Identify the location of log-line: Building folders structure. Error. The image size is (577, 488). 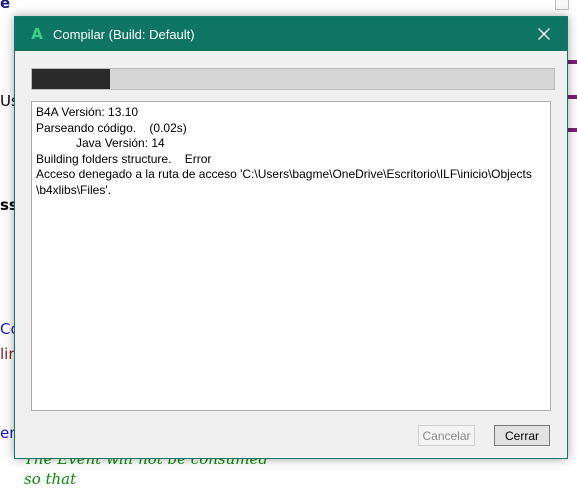
(124, 158).